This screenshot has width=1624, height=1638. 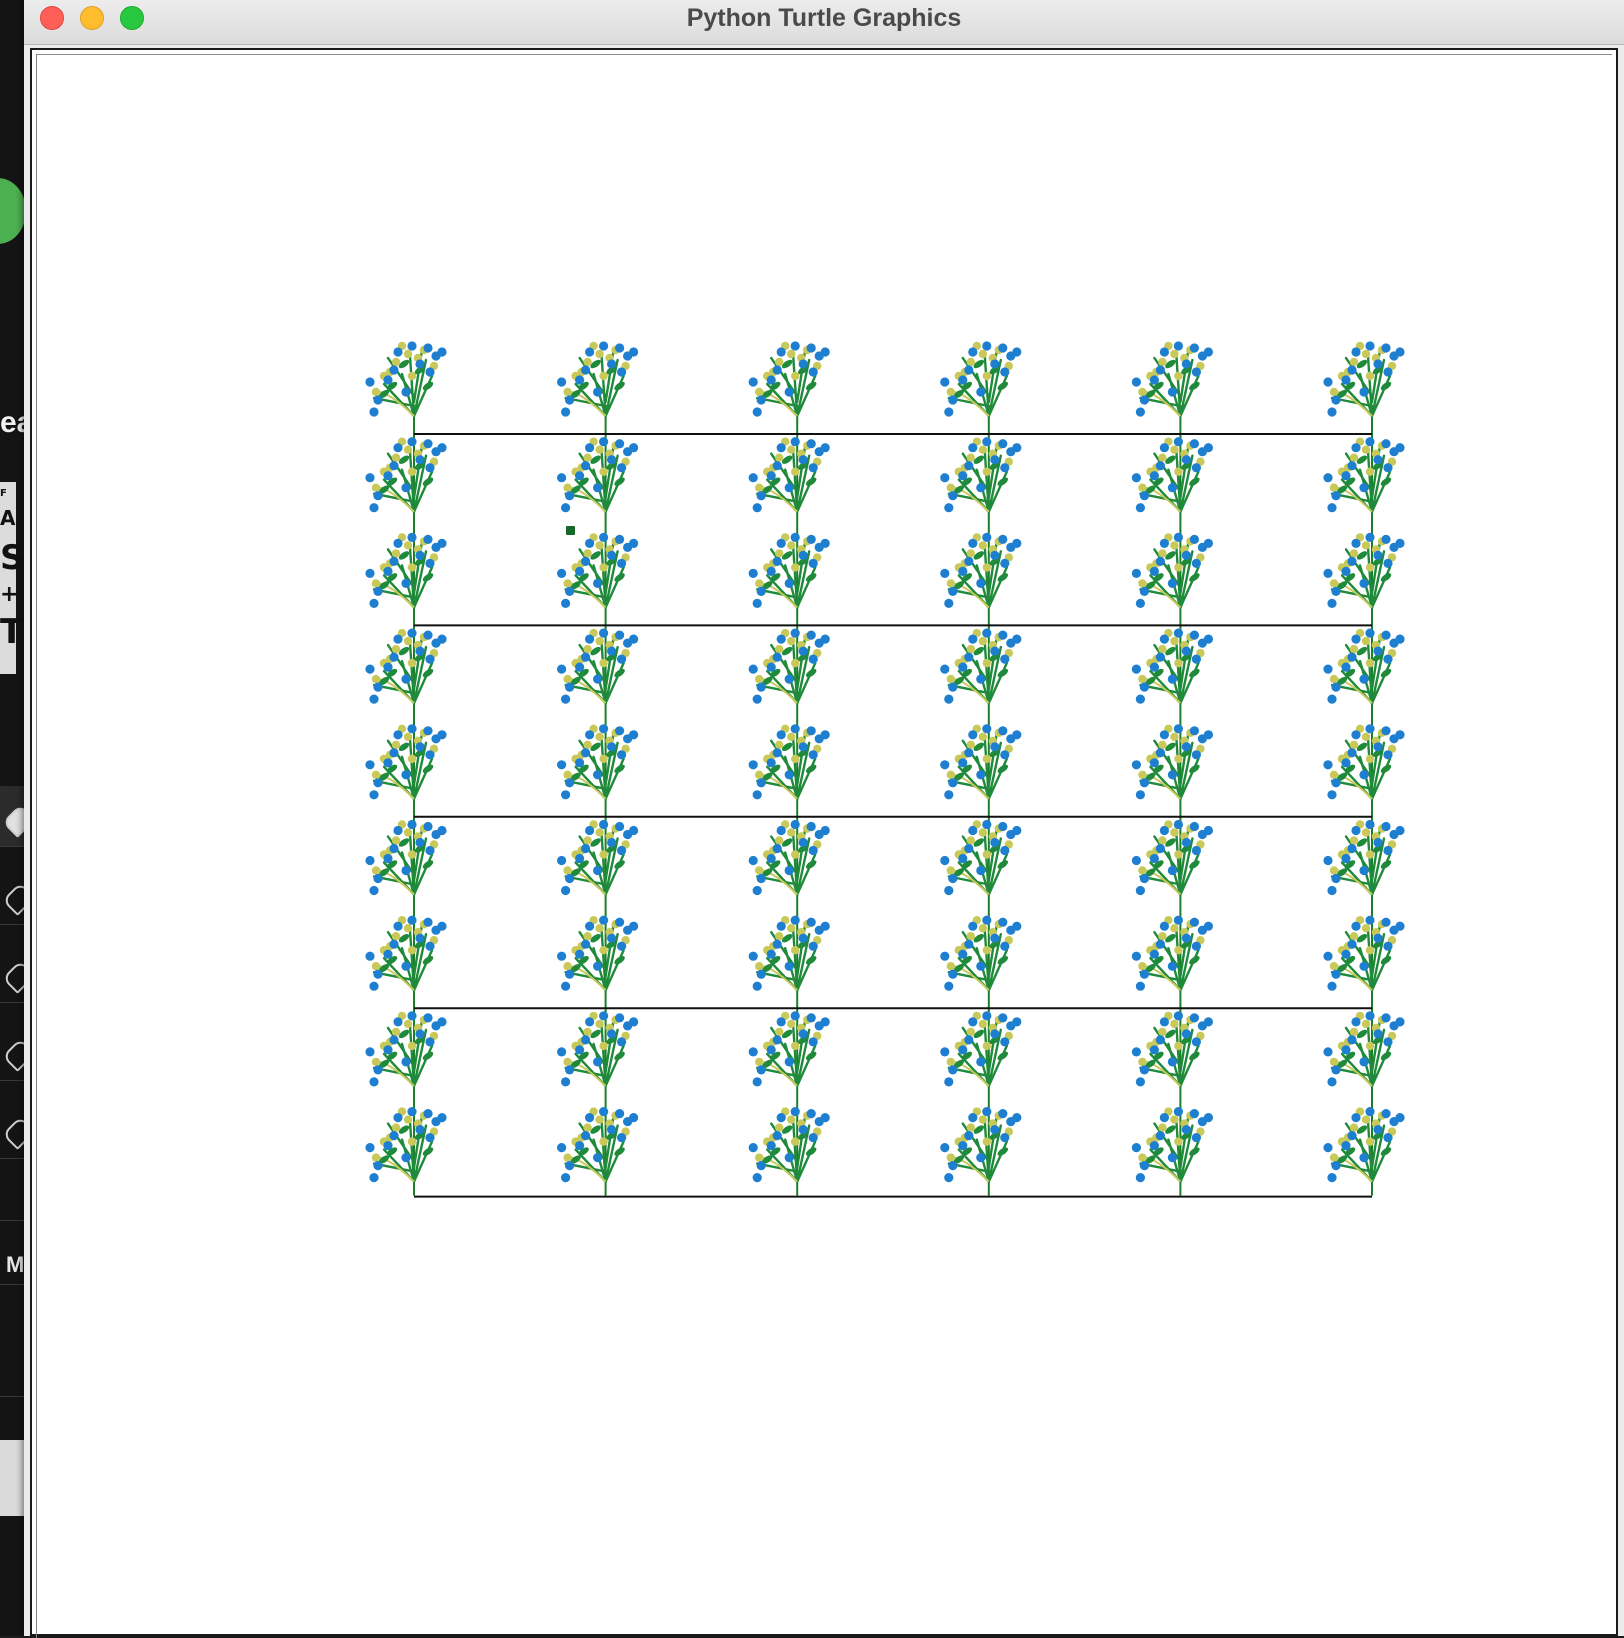 What do you see at coordinates (13, 211) in the screenshot?
I see `green-circle-icon` at bounding box center [13, 211].